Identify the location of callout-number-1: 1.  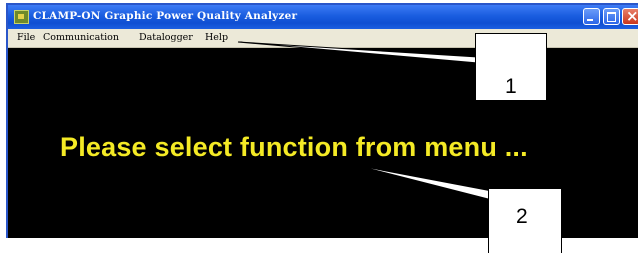
(511, 86).